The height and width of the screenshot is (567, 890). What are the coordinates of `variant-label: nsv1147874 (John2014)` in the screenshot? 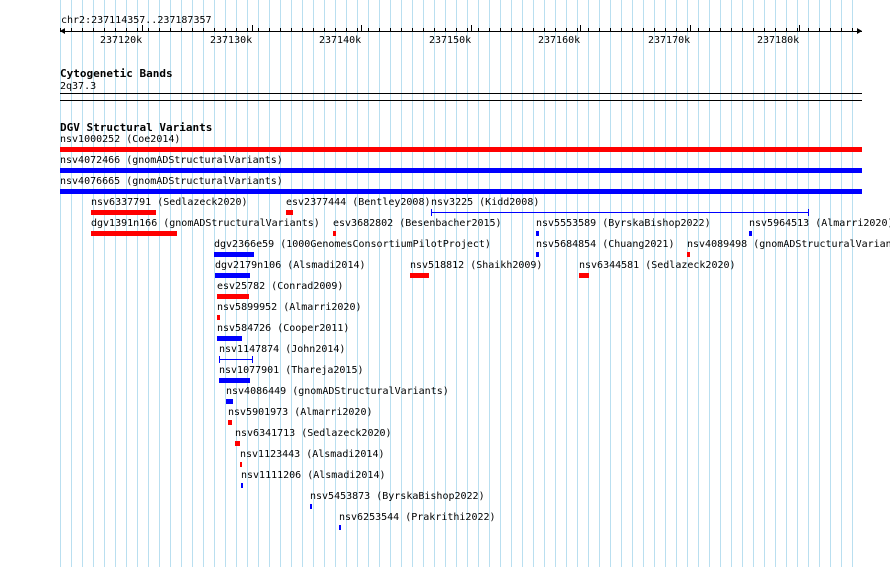 It's located at (282, 350).